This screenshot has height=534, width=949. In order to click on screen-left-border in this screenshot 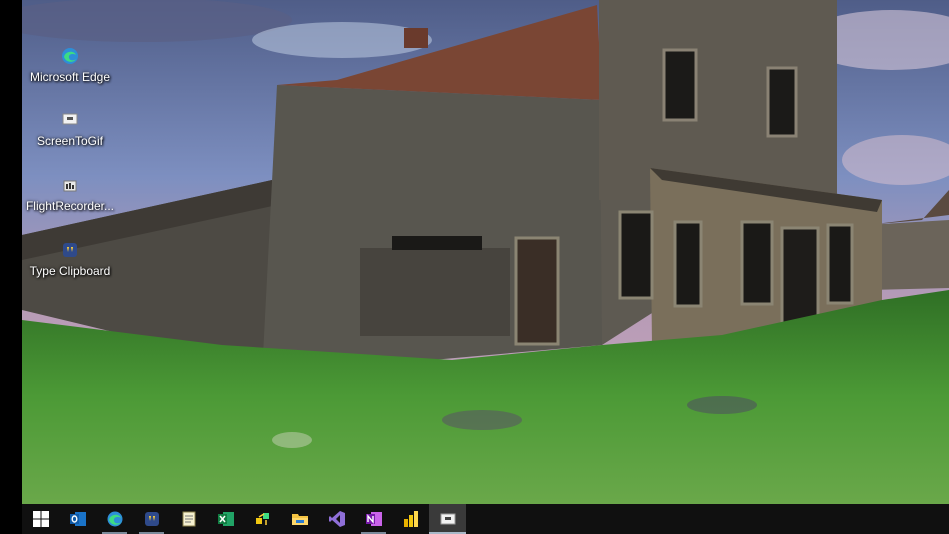, I will do `click(11, 267)`.